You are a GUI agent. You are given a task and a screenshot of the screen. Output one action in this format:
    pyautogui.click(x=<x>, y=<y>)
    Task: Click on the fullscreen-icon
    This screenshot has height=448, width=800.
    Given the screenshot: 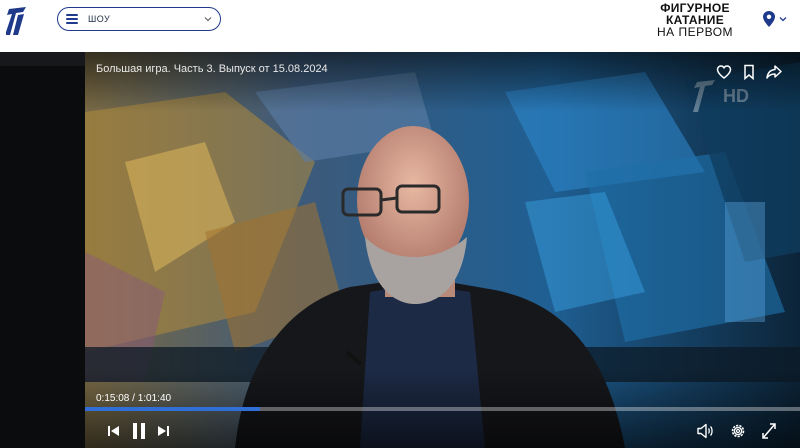 What is the action you would take?
    pyautogui.click(x=769, y=431)
    